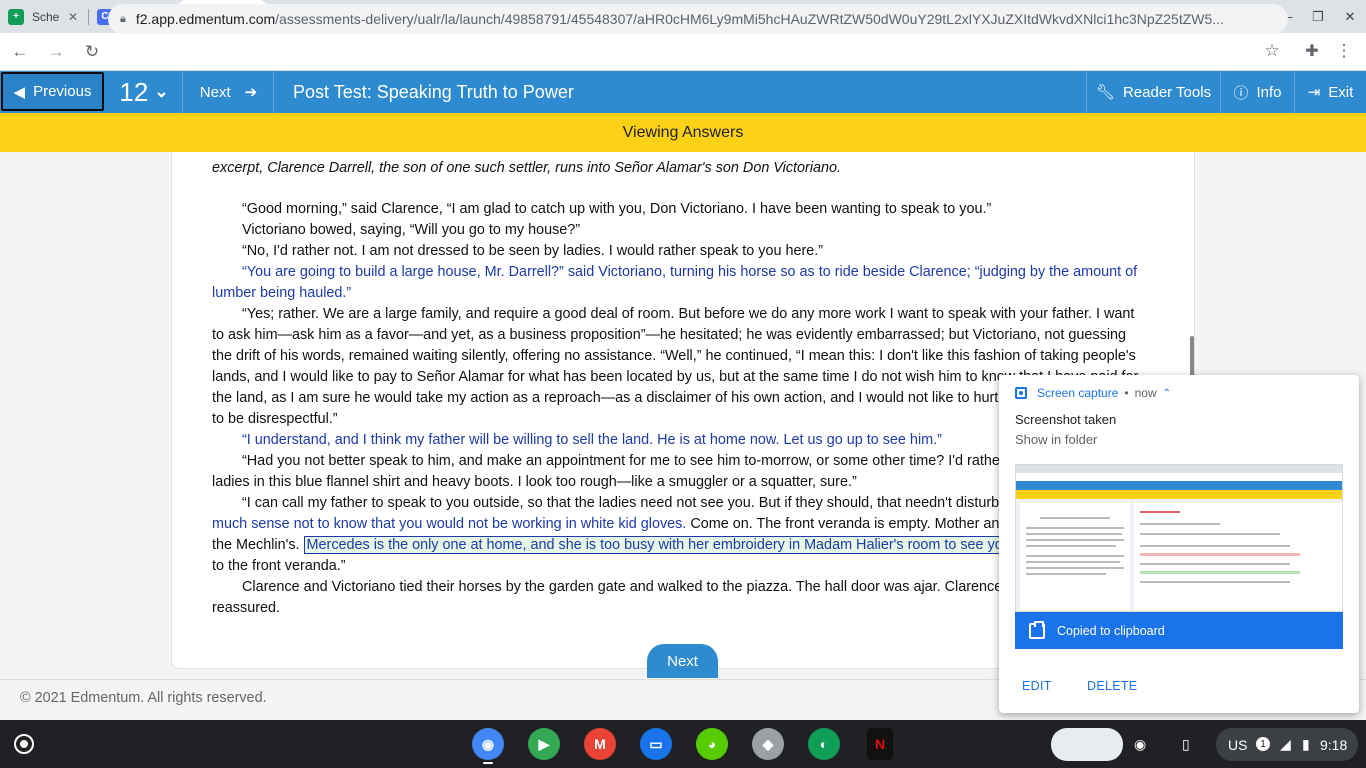 The image size is (1366, 768). What do you see at coordinates (1078, 393) in the screenshot?
I see `notification-app-name: Screen capture` at bounding box center [1078, 393].